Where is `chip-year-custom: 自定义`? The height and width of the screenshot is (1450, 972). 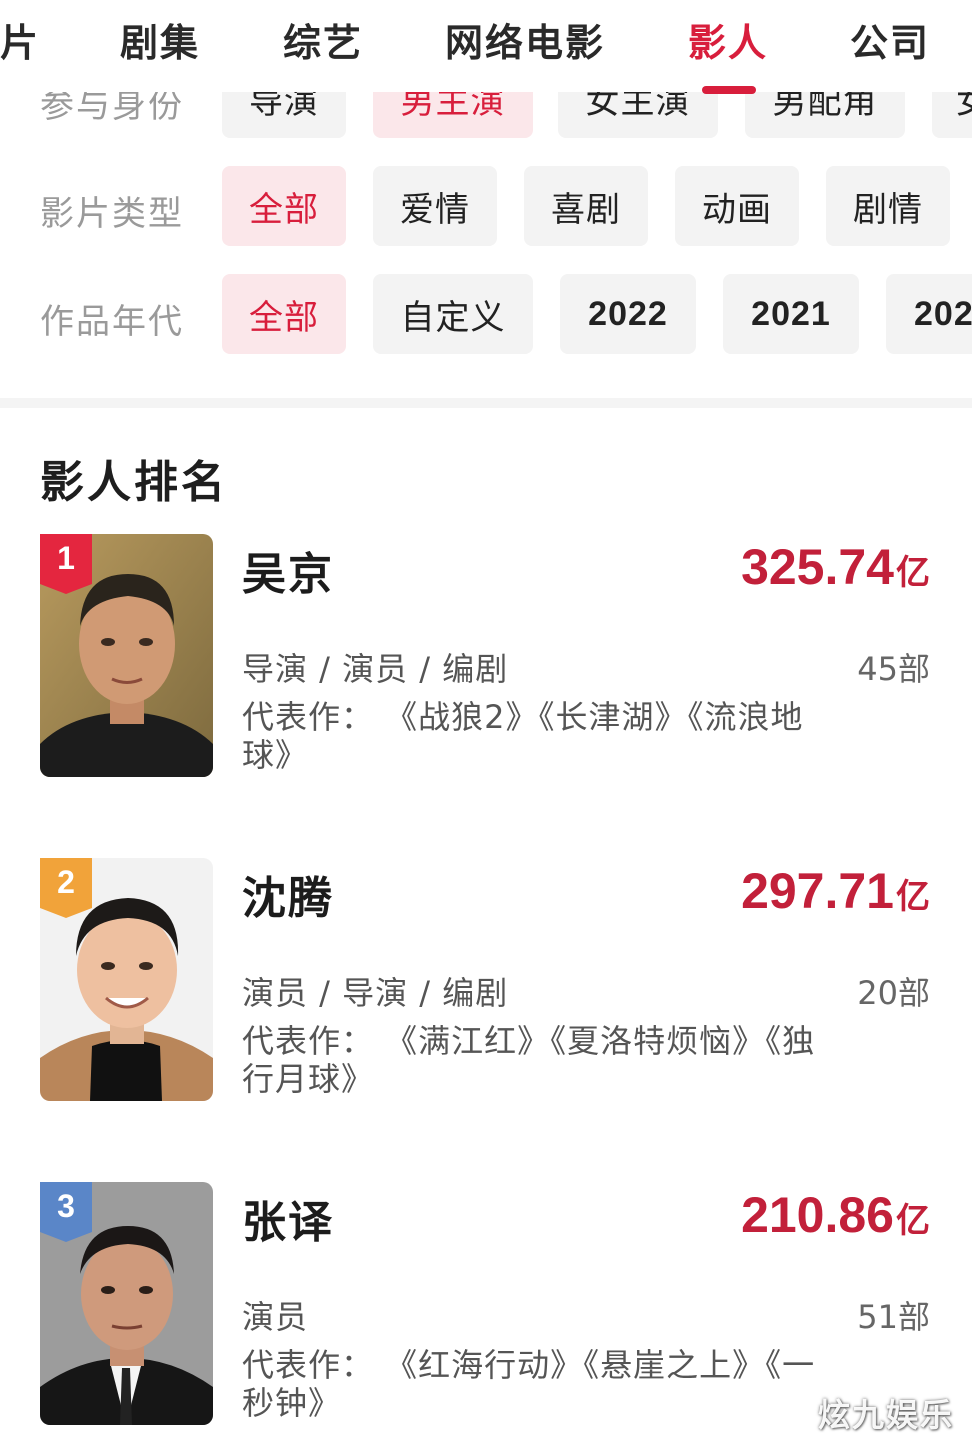
chip-year-custom: 自定义 is located at coordinates (453, 314).